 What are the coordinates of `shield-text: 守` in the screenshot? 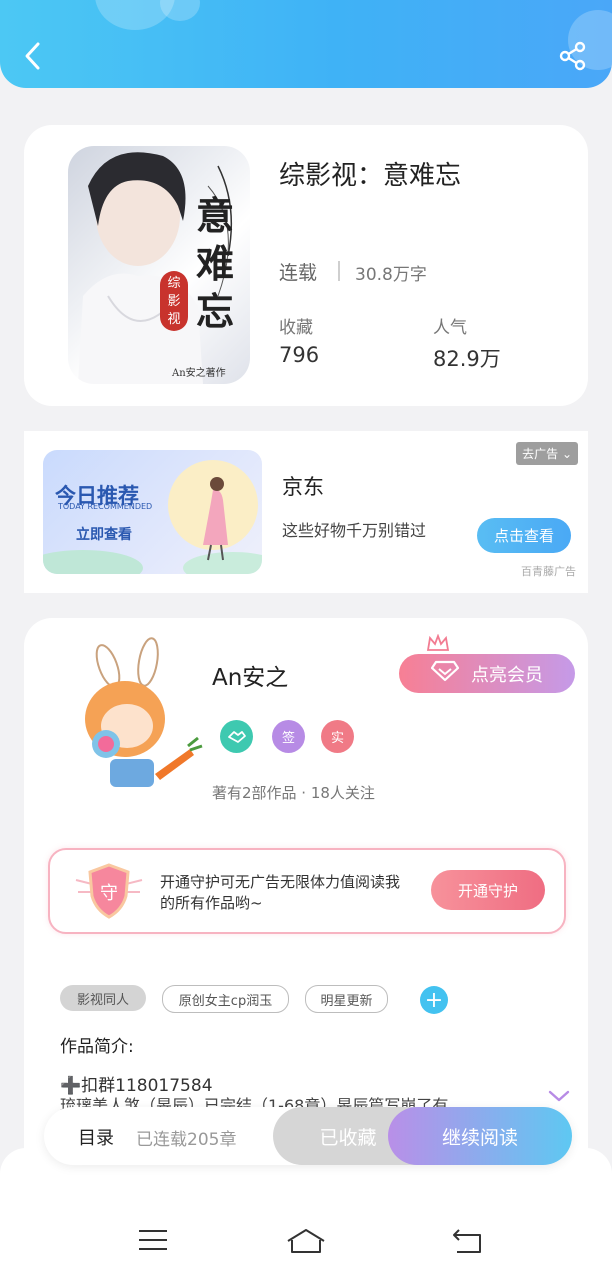 It's located at (109, 893).